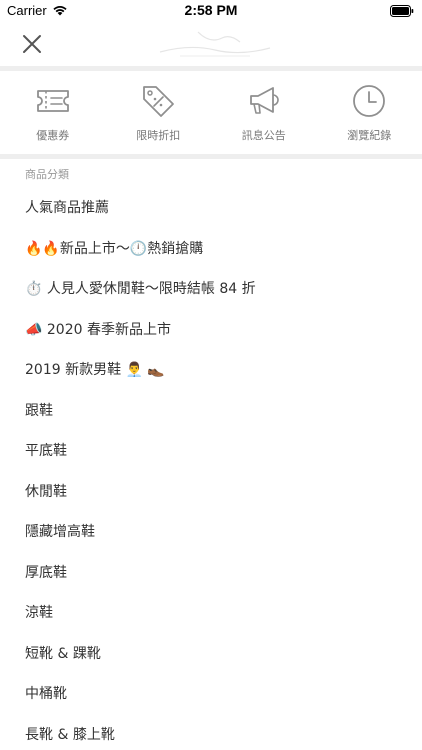 This screenshot has width=422, height=750. What do you see at coordinates (211, 612) in the screenshot?
I see `category-item: 涼鞋` at bounding box center [211, 612].